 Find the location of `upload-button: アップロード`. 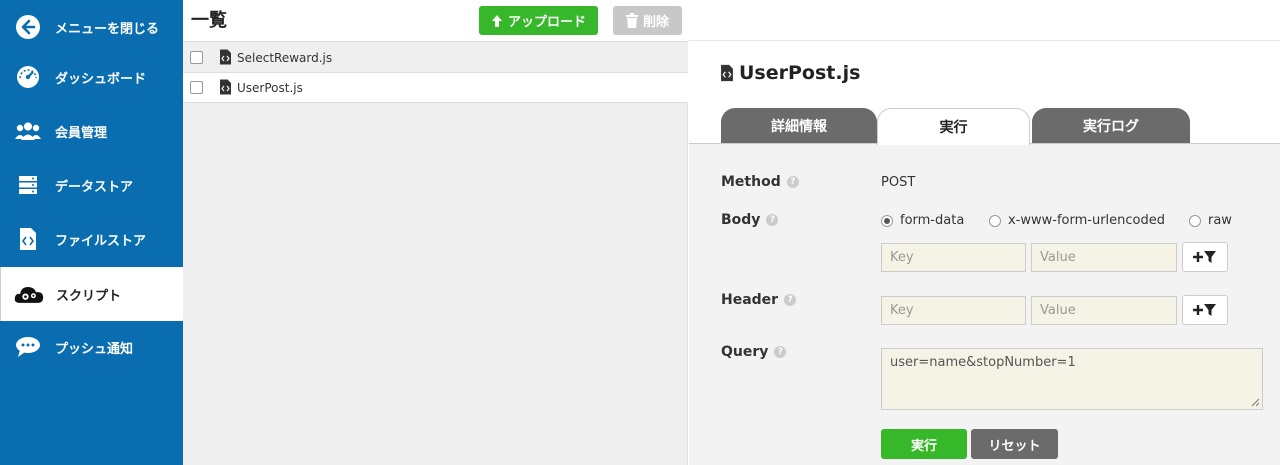

upload-button: アップロード is located at coordinates (538, 20).